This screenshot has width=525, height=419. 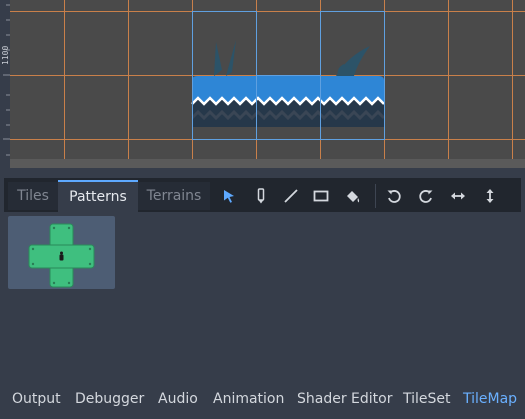 I want to click on paint-tool-button, so click(x=261, y=196).